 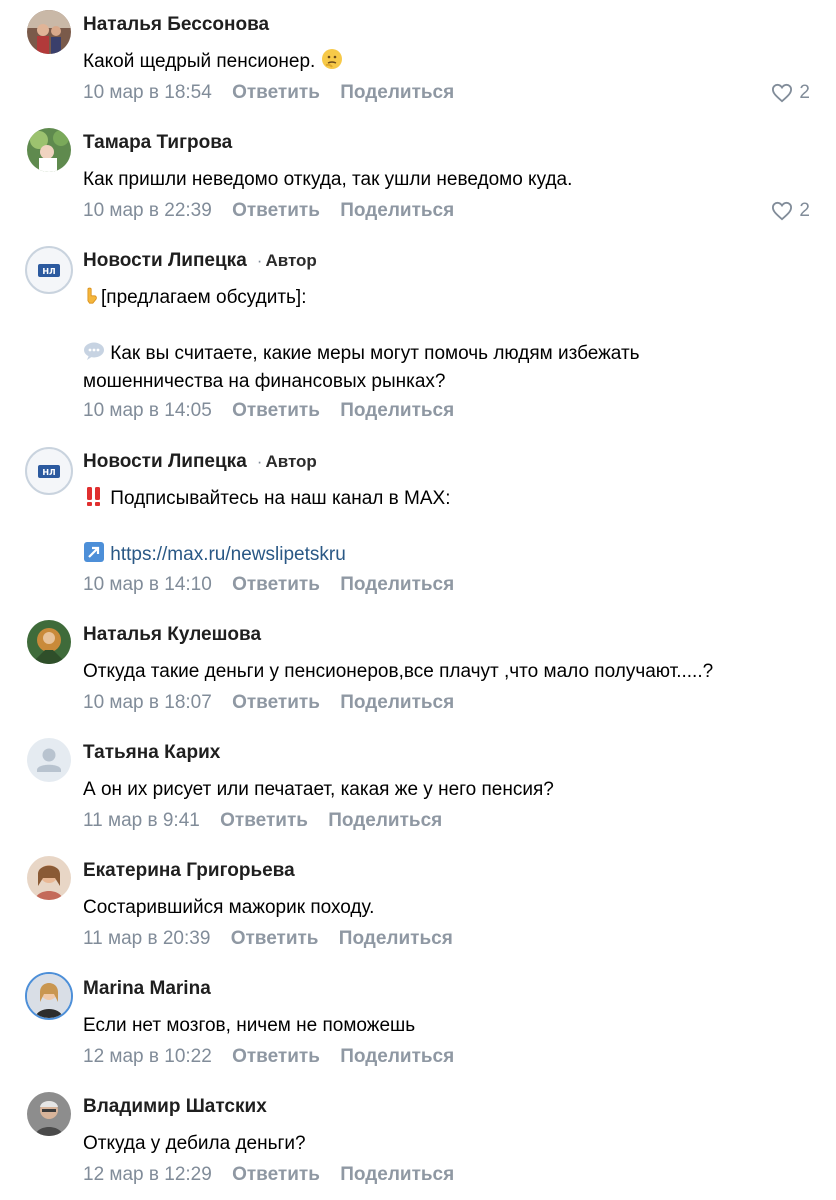 What do you see at coordinates (94, 552) in the screenshot?
I see `arrow-up-right-icon` at bounding box center [94, 552].